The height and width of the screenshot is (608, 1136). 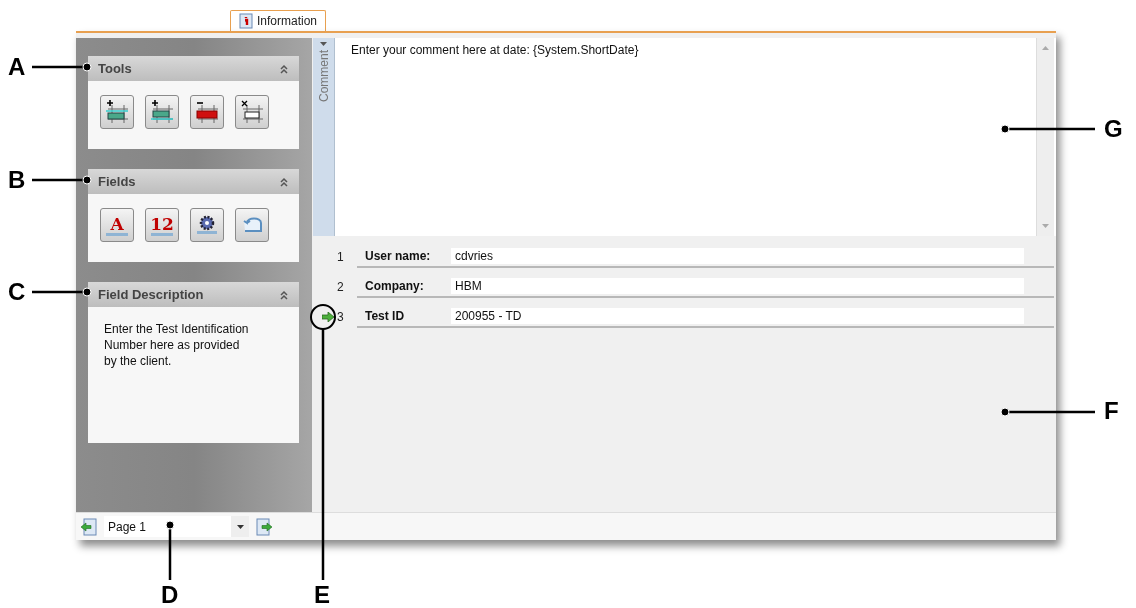 What do you see at coordinates (246, 21) in the screenshot?
I see `info-icon` at bounding box center [246, 21].